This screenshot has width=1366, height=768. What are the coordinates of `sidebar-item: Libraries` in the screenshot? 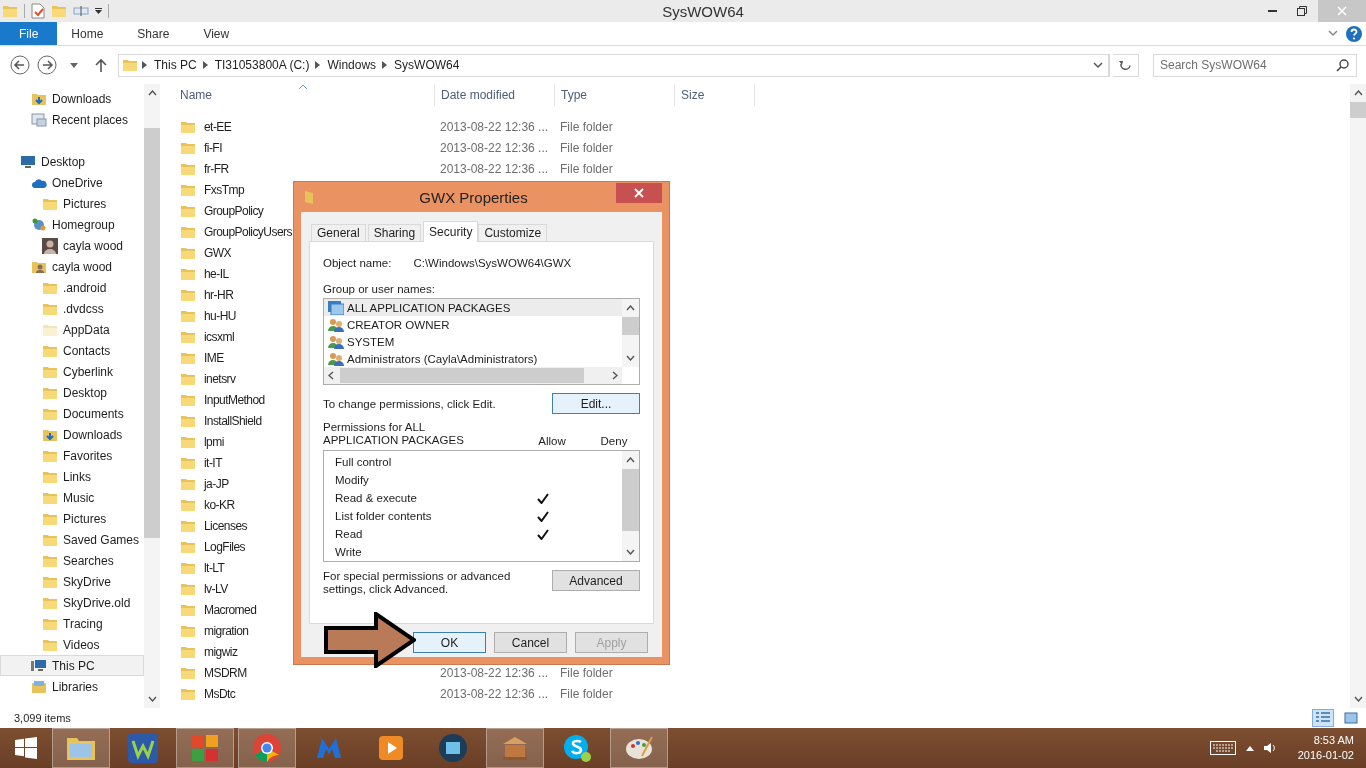 It's located at (72, 686).